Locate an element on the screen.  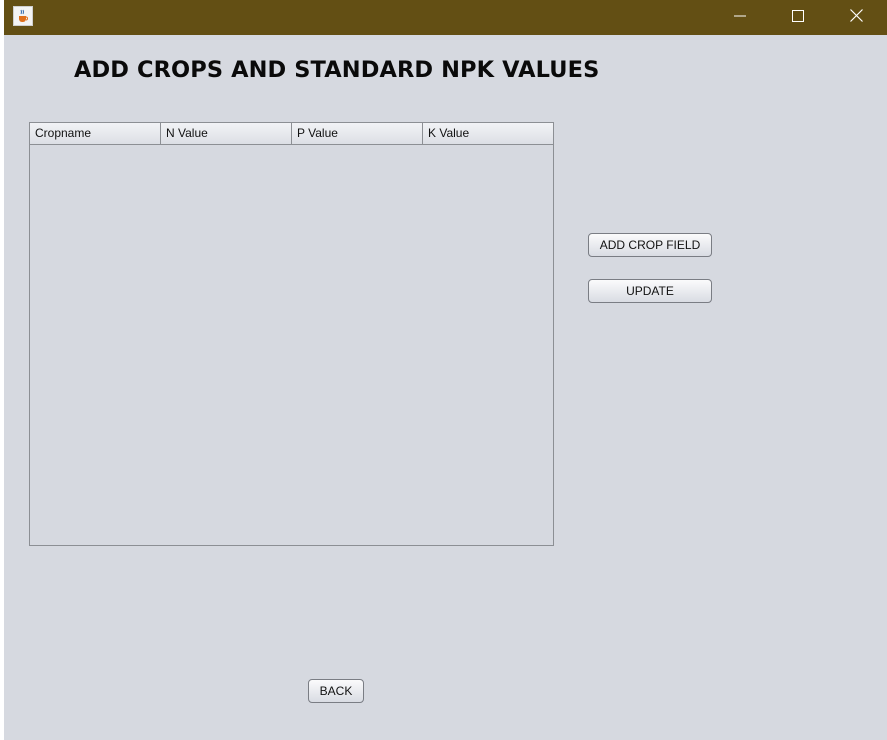
minimize-button is located at coordinates (740, 16).